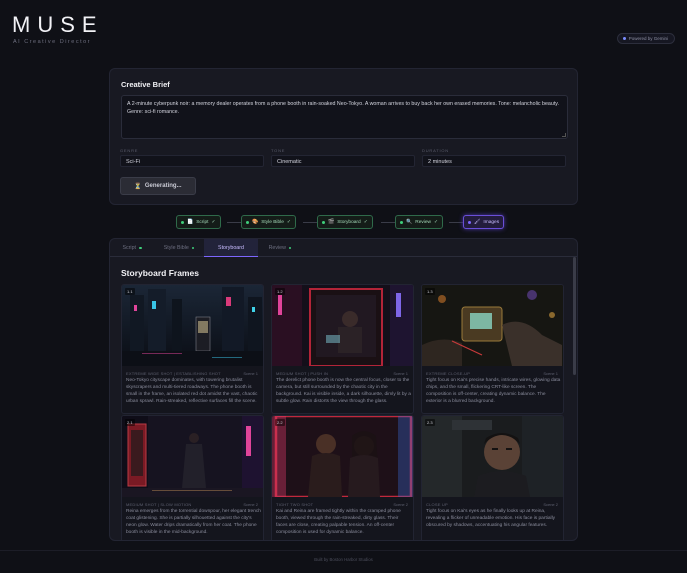 This screenshot has width=687, height=573. What do you see at coordinates (159, 504) in the screenshot?
I see `shot-type: MEDIUM SHOT | SLOW MOTION` at bounding box center [159, 504].